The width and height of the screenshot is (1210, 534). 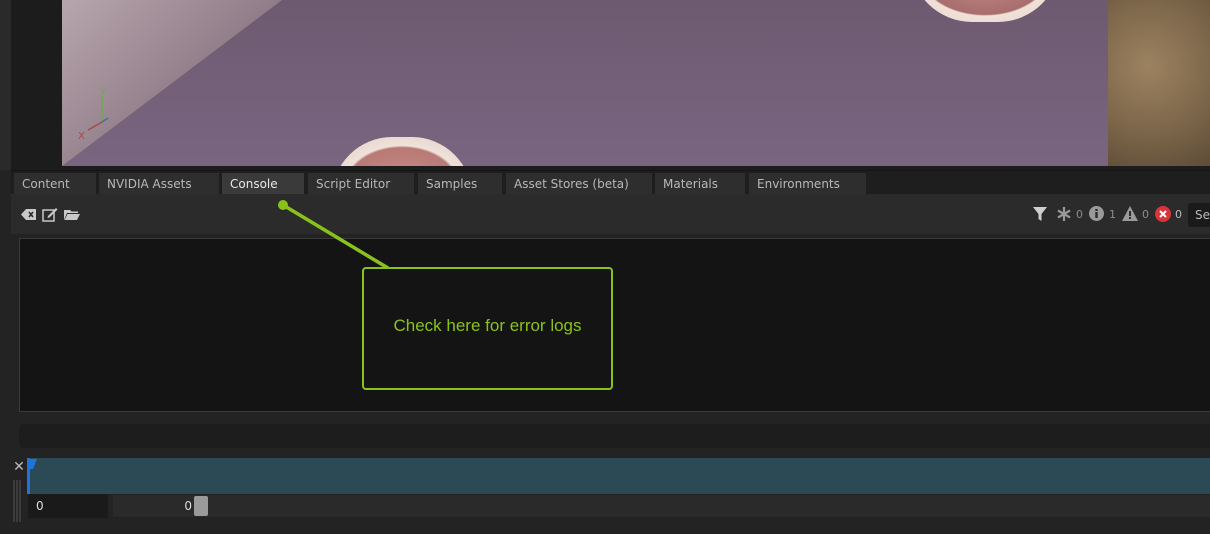 I want to click on tab-content: Content, so click(x=55, y=184).